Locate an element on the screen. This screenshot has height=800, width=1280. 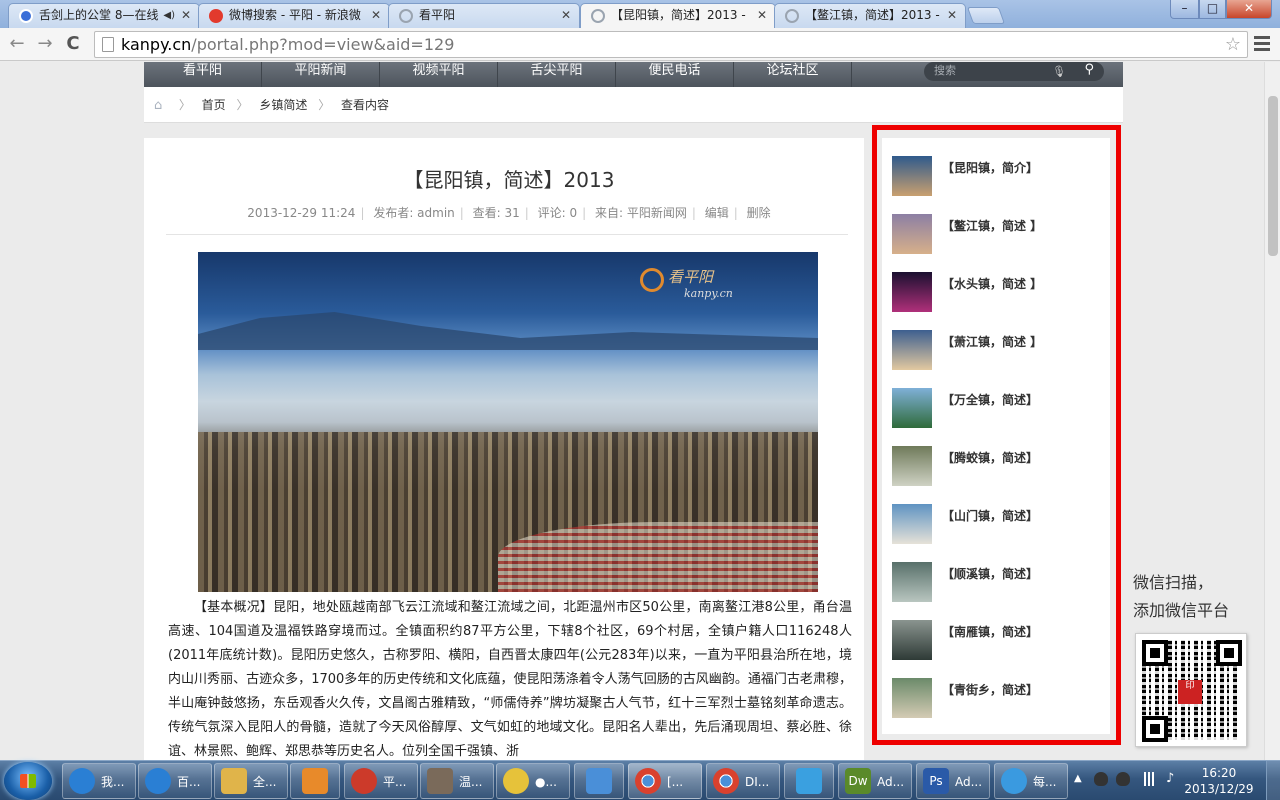
site-search-input: 搜索 🎙 ⚲ is located at coordinates (1014, 71).